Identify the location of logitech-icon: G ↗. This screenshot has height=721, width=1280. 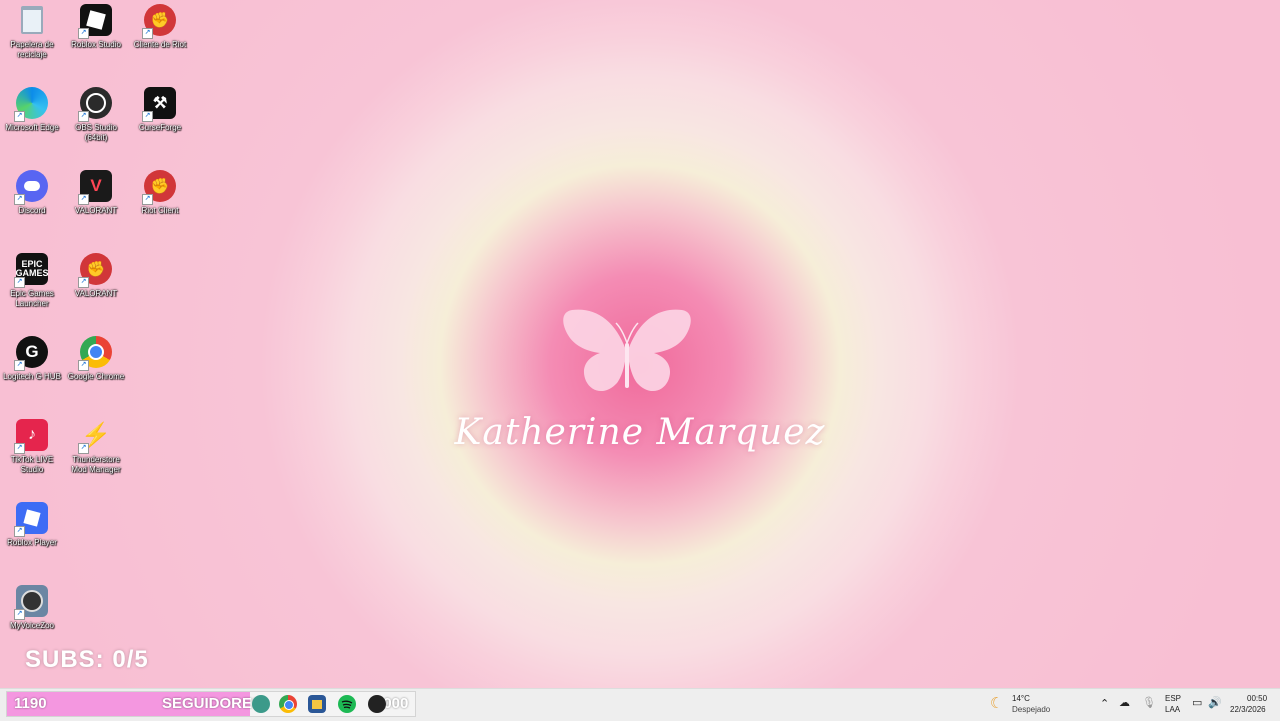
(31, 353).